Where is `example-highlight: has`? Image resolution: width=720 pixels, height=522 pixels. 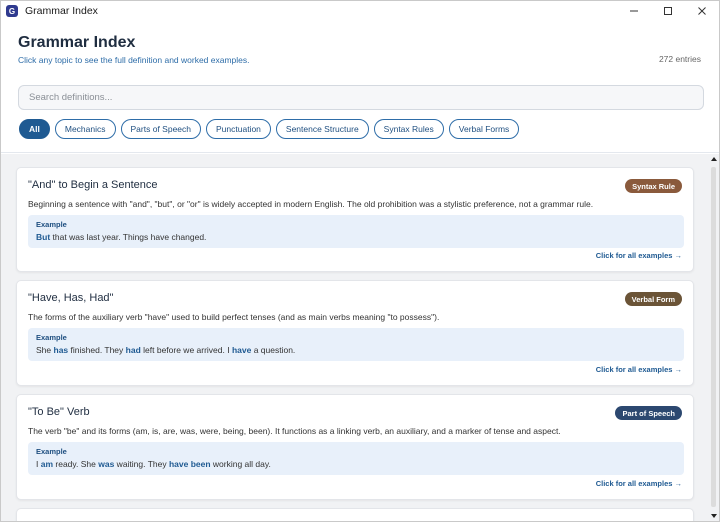 example-highlight: has is located at coordinates (61, 350).